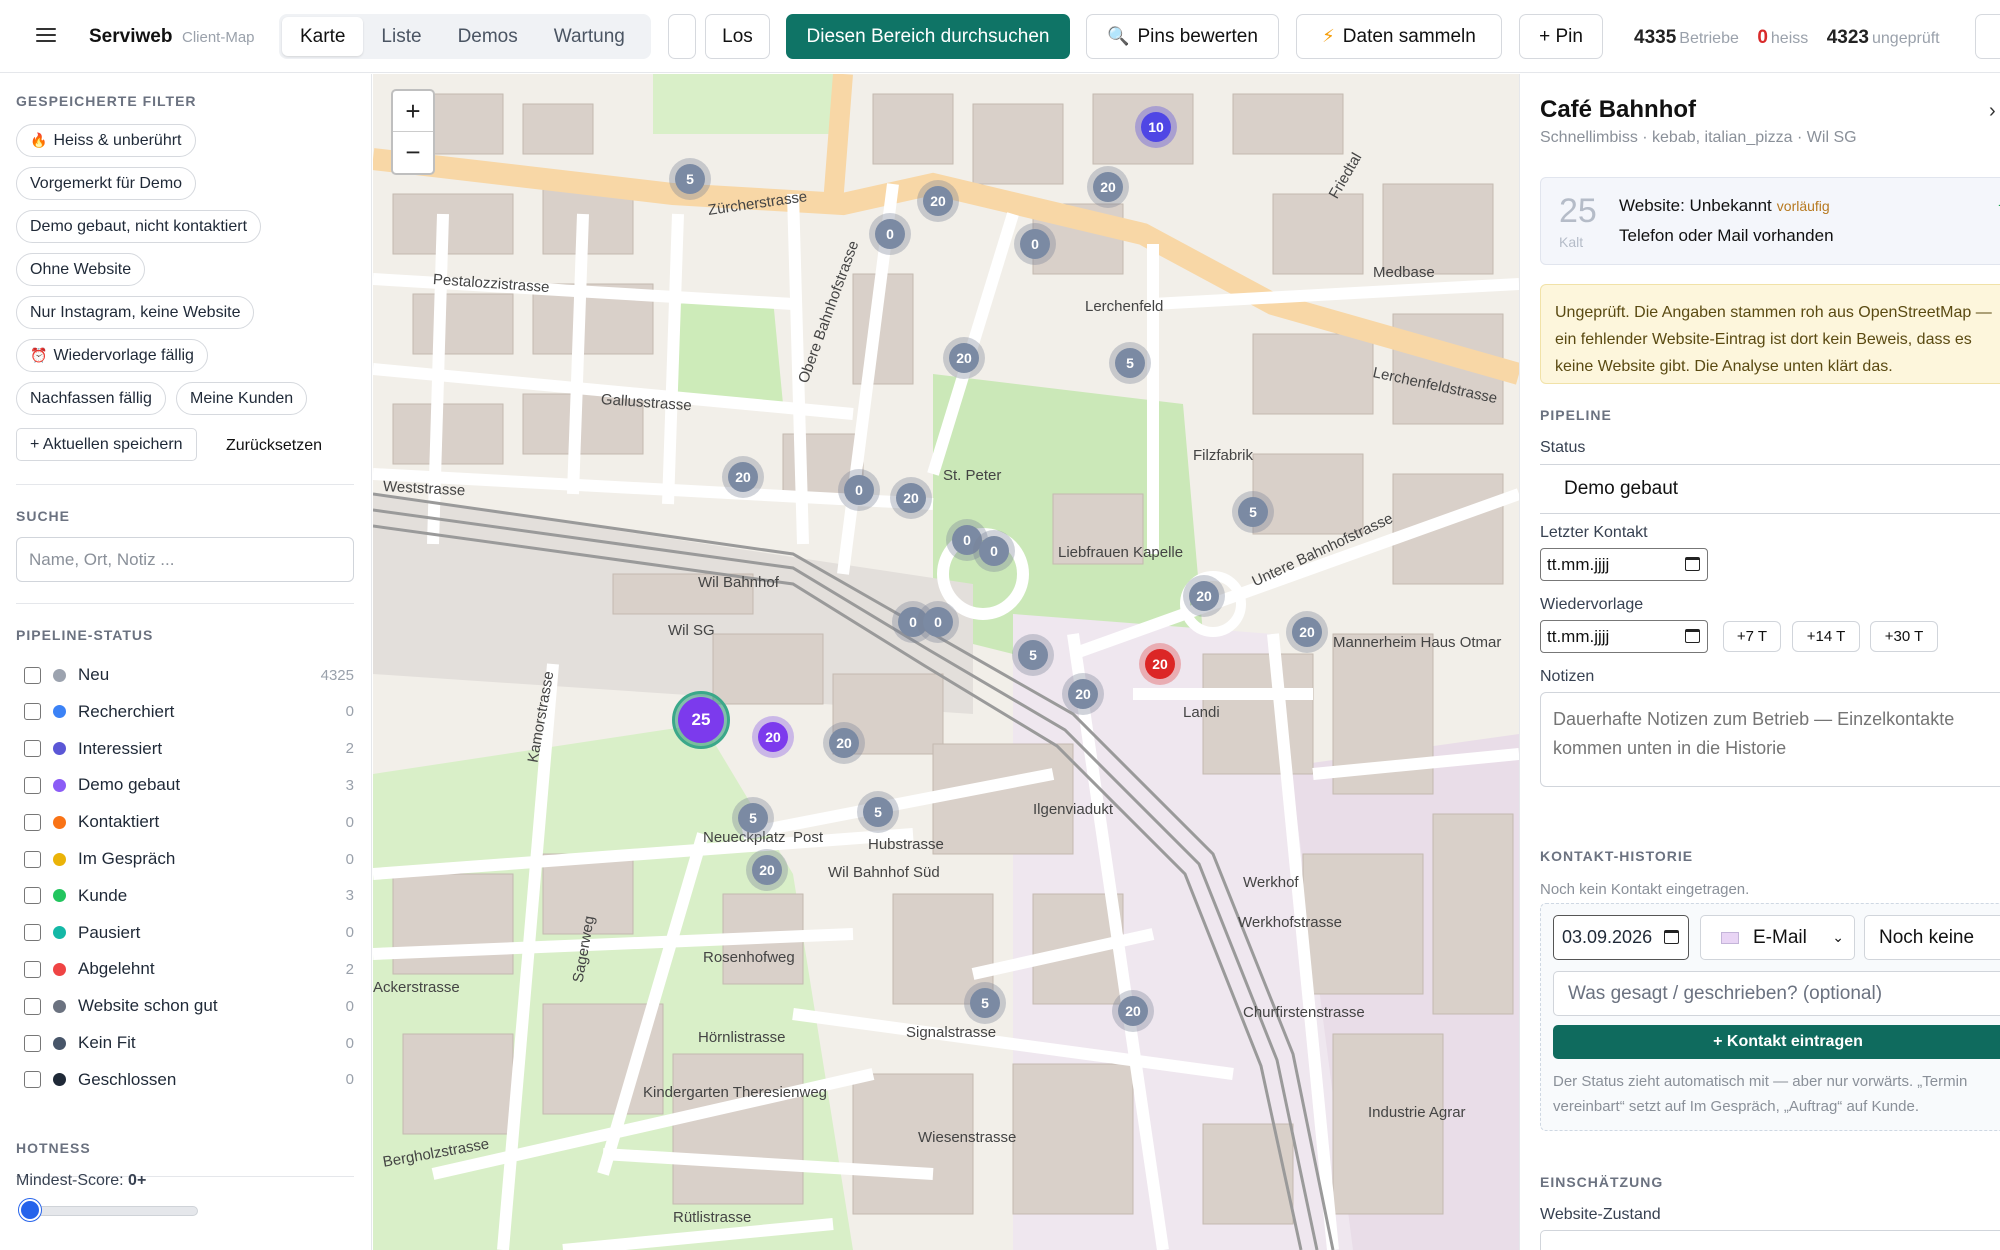 This screenshot has width=2000, height=1250. Describe the element at coordinates (185, 675) in the screenshot. I see `status-filter-row: Neu 4325` at that location.